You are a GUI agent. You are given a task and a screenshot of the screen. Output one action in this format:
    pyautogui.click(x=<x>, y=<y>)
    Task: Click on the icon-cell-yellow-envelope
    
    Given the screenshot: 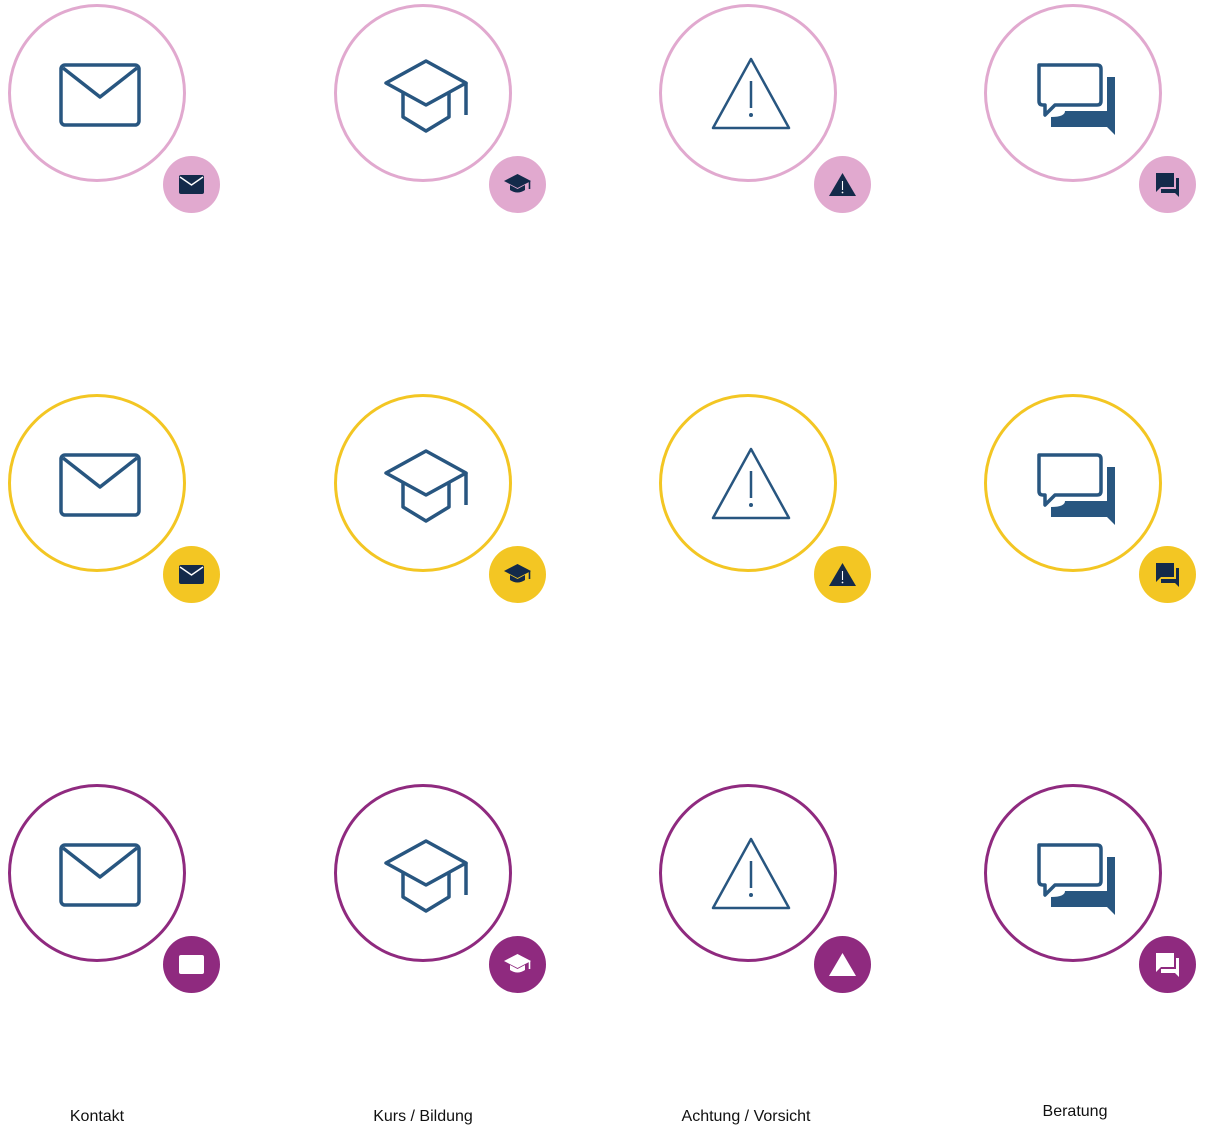 What is the action you would take?
    pyautogui.click(x=128, y=514)
    